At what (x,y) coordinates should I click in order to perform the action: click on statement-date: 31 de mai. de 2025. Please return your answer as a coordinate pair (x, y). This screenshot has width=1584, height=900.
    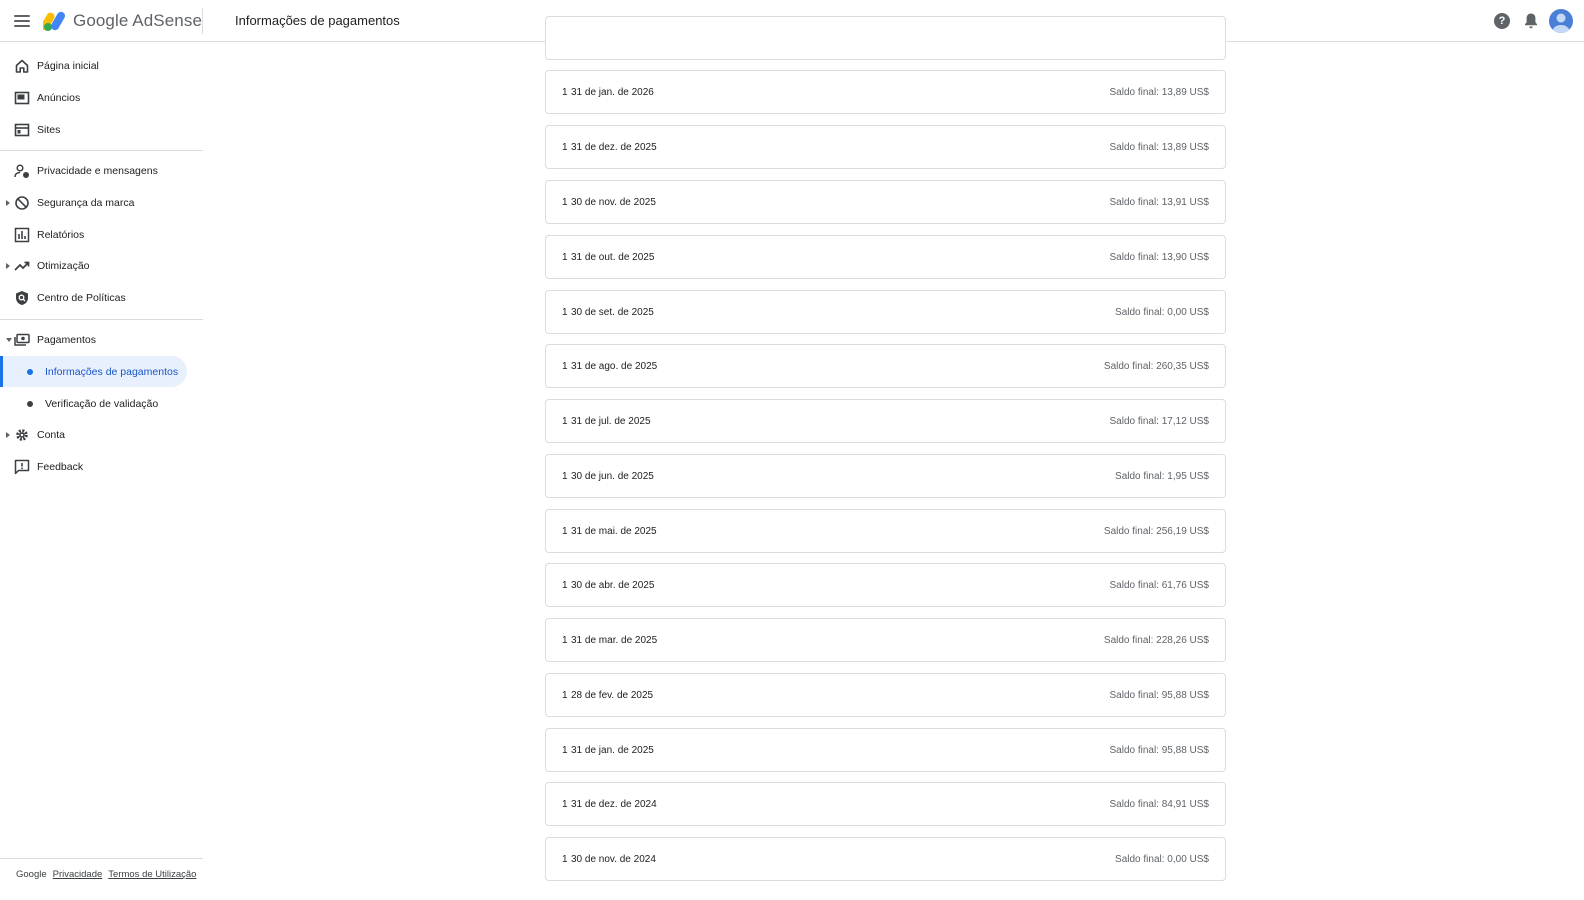
    Looking at the image, I should click on (614, 531).